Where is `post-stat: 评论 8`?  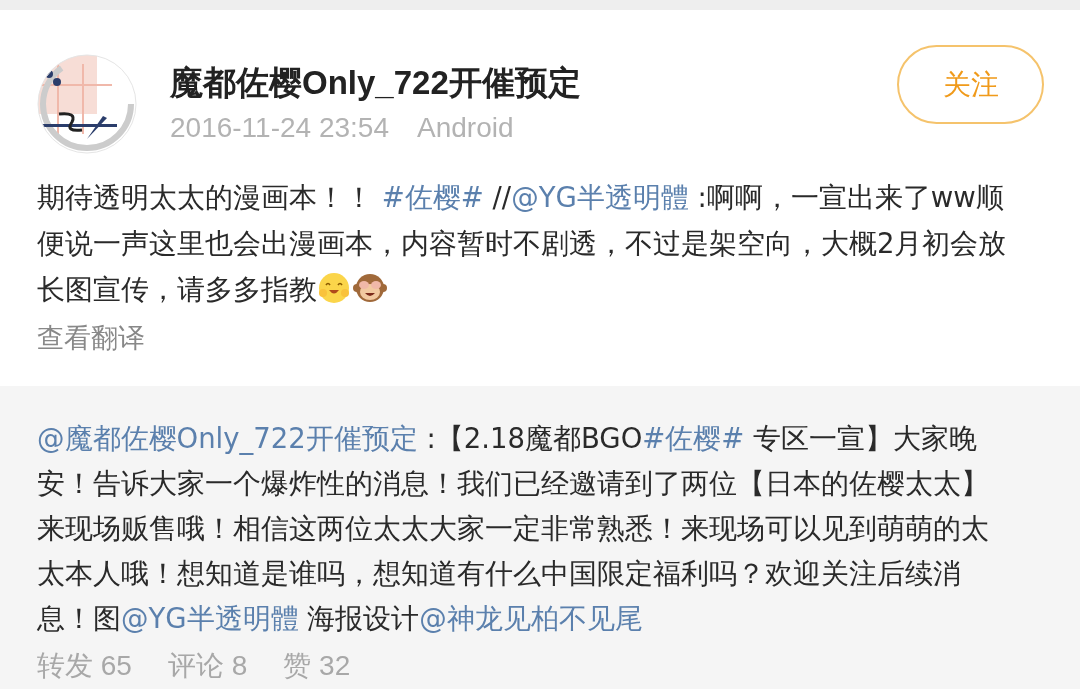
post-stat: 评论 8 is located at coordinates (207, 666).